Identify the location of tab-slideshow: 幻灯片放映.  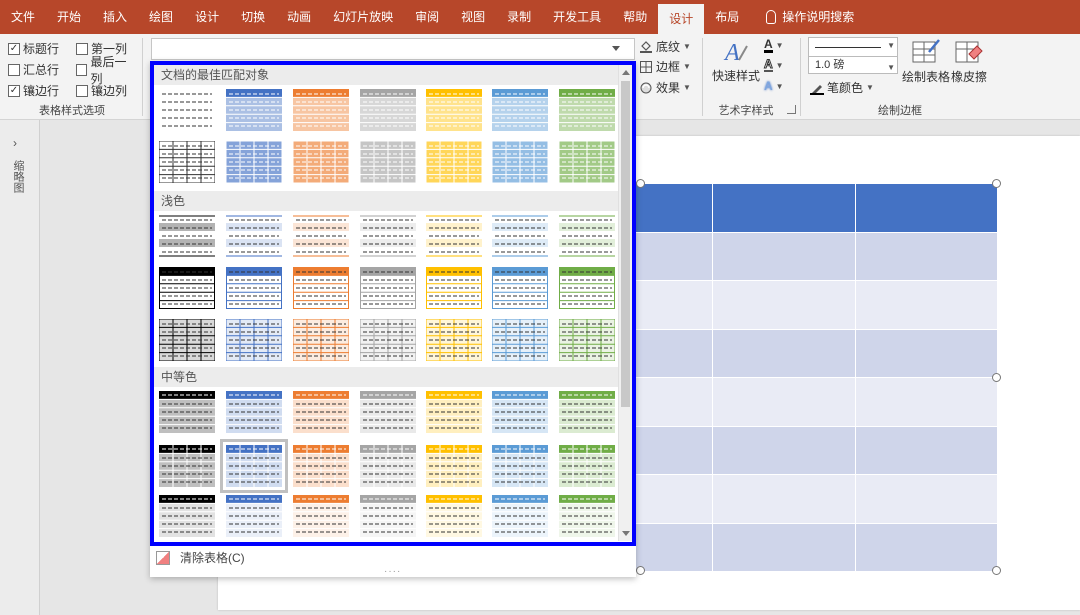
(363, 17).